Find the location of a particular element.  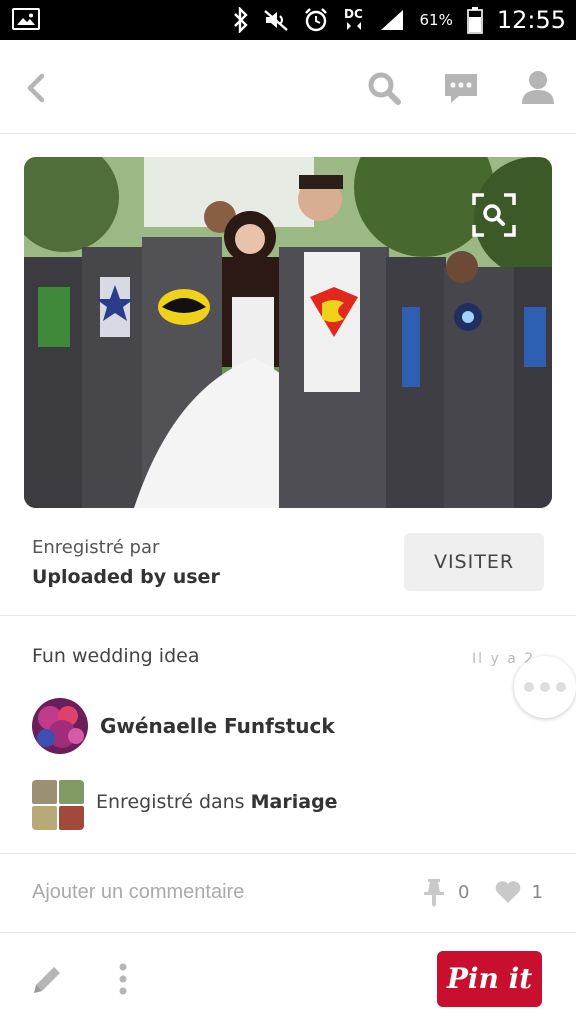

heart-icon is located at coordinates (508, 892).